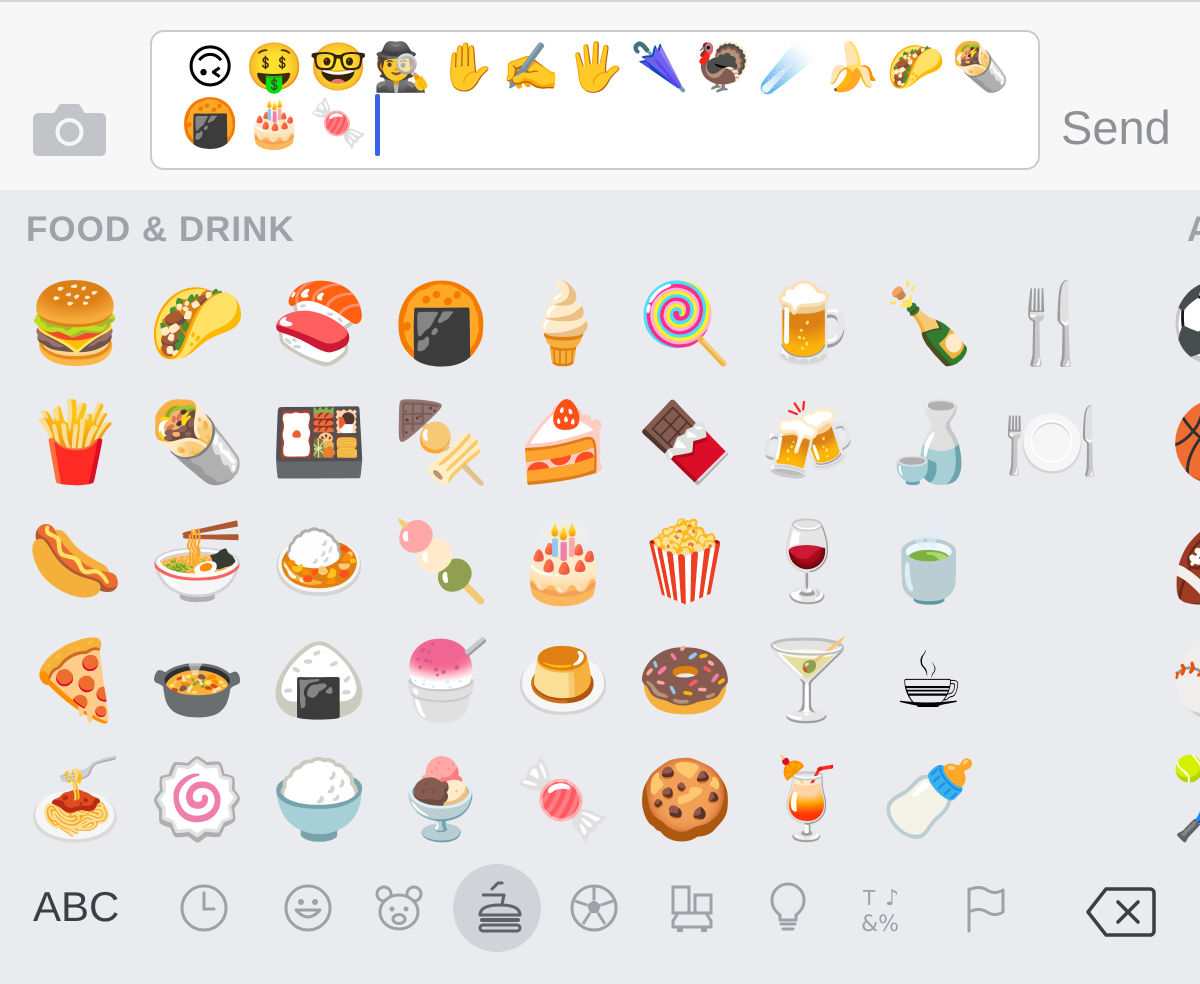  I want to click on emoji-key: 🍼, so click(929, 799).